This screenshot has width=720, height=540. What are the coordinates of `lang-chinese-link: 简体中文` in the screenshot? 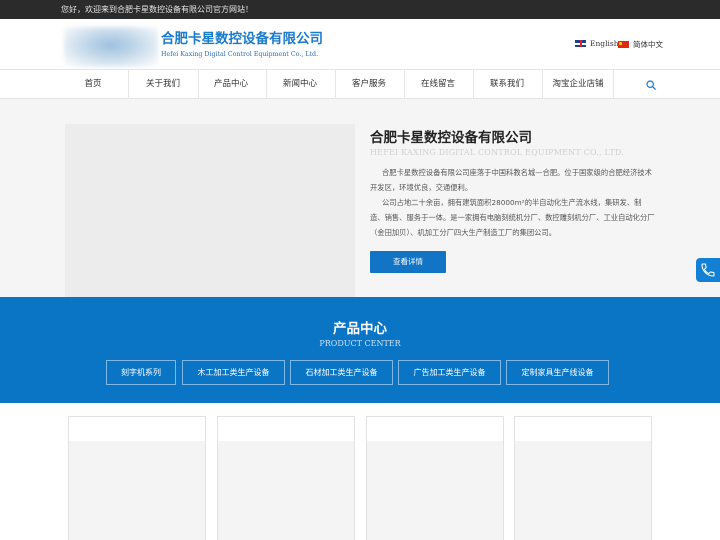 It's located at (640, 44).